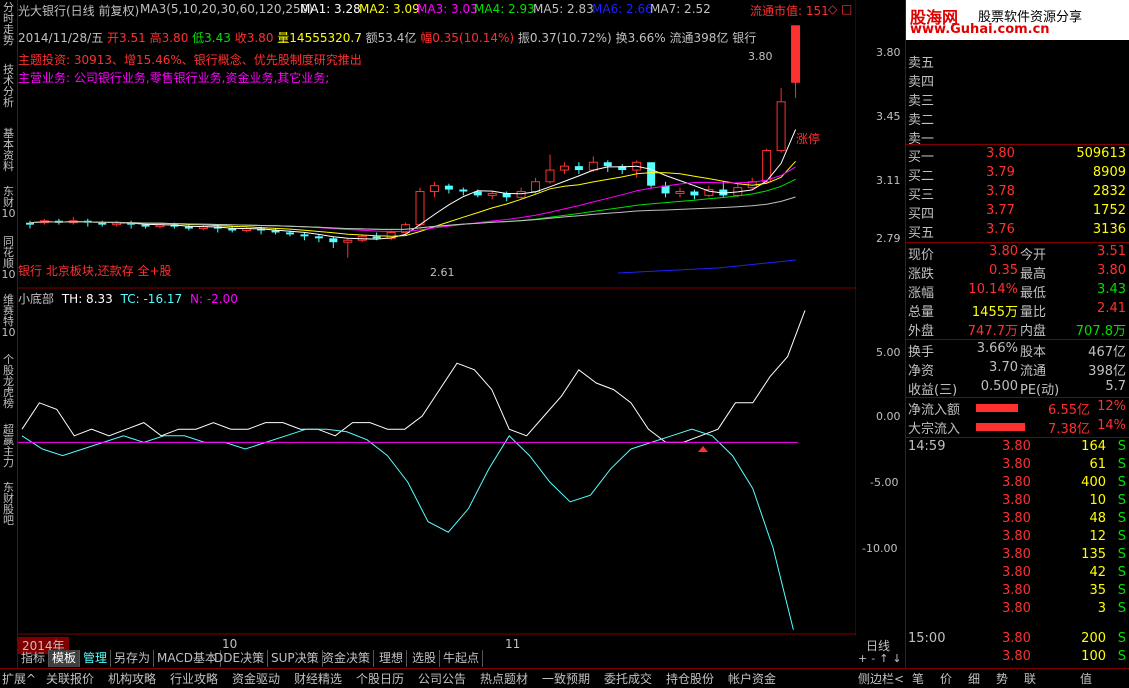  I want to click on status-tab-3: 行业攻略, so click(194, 678).